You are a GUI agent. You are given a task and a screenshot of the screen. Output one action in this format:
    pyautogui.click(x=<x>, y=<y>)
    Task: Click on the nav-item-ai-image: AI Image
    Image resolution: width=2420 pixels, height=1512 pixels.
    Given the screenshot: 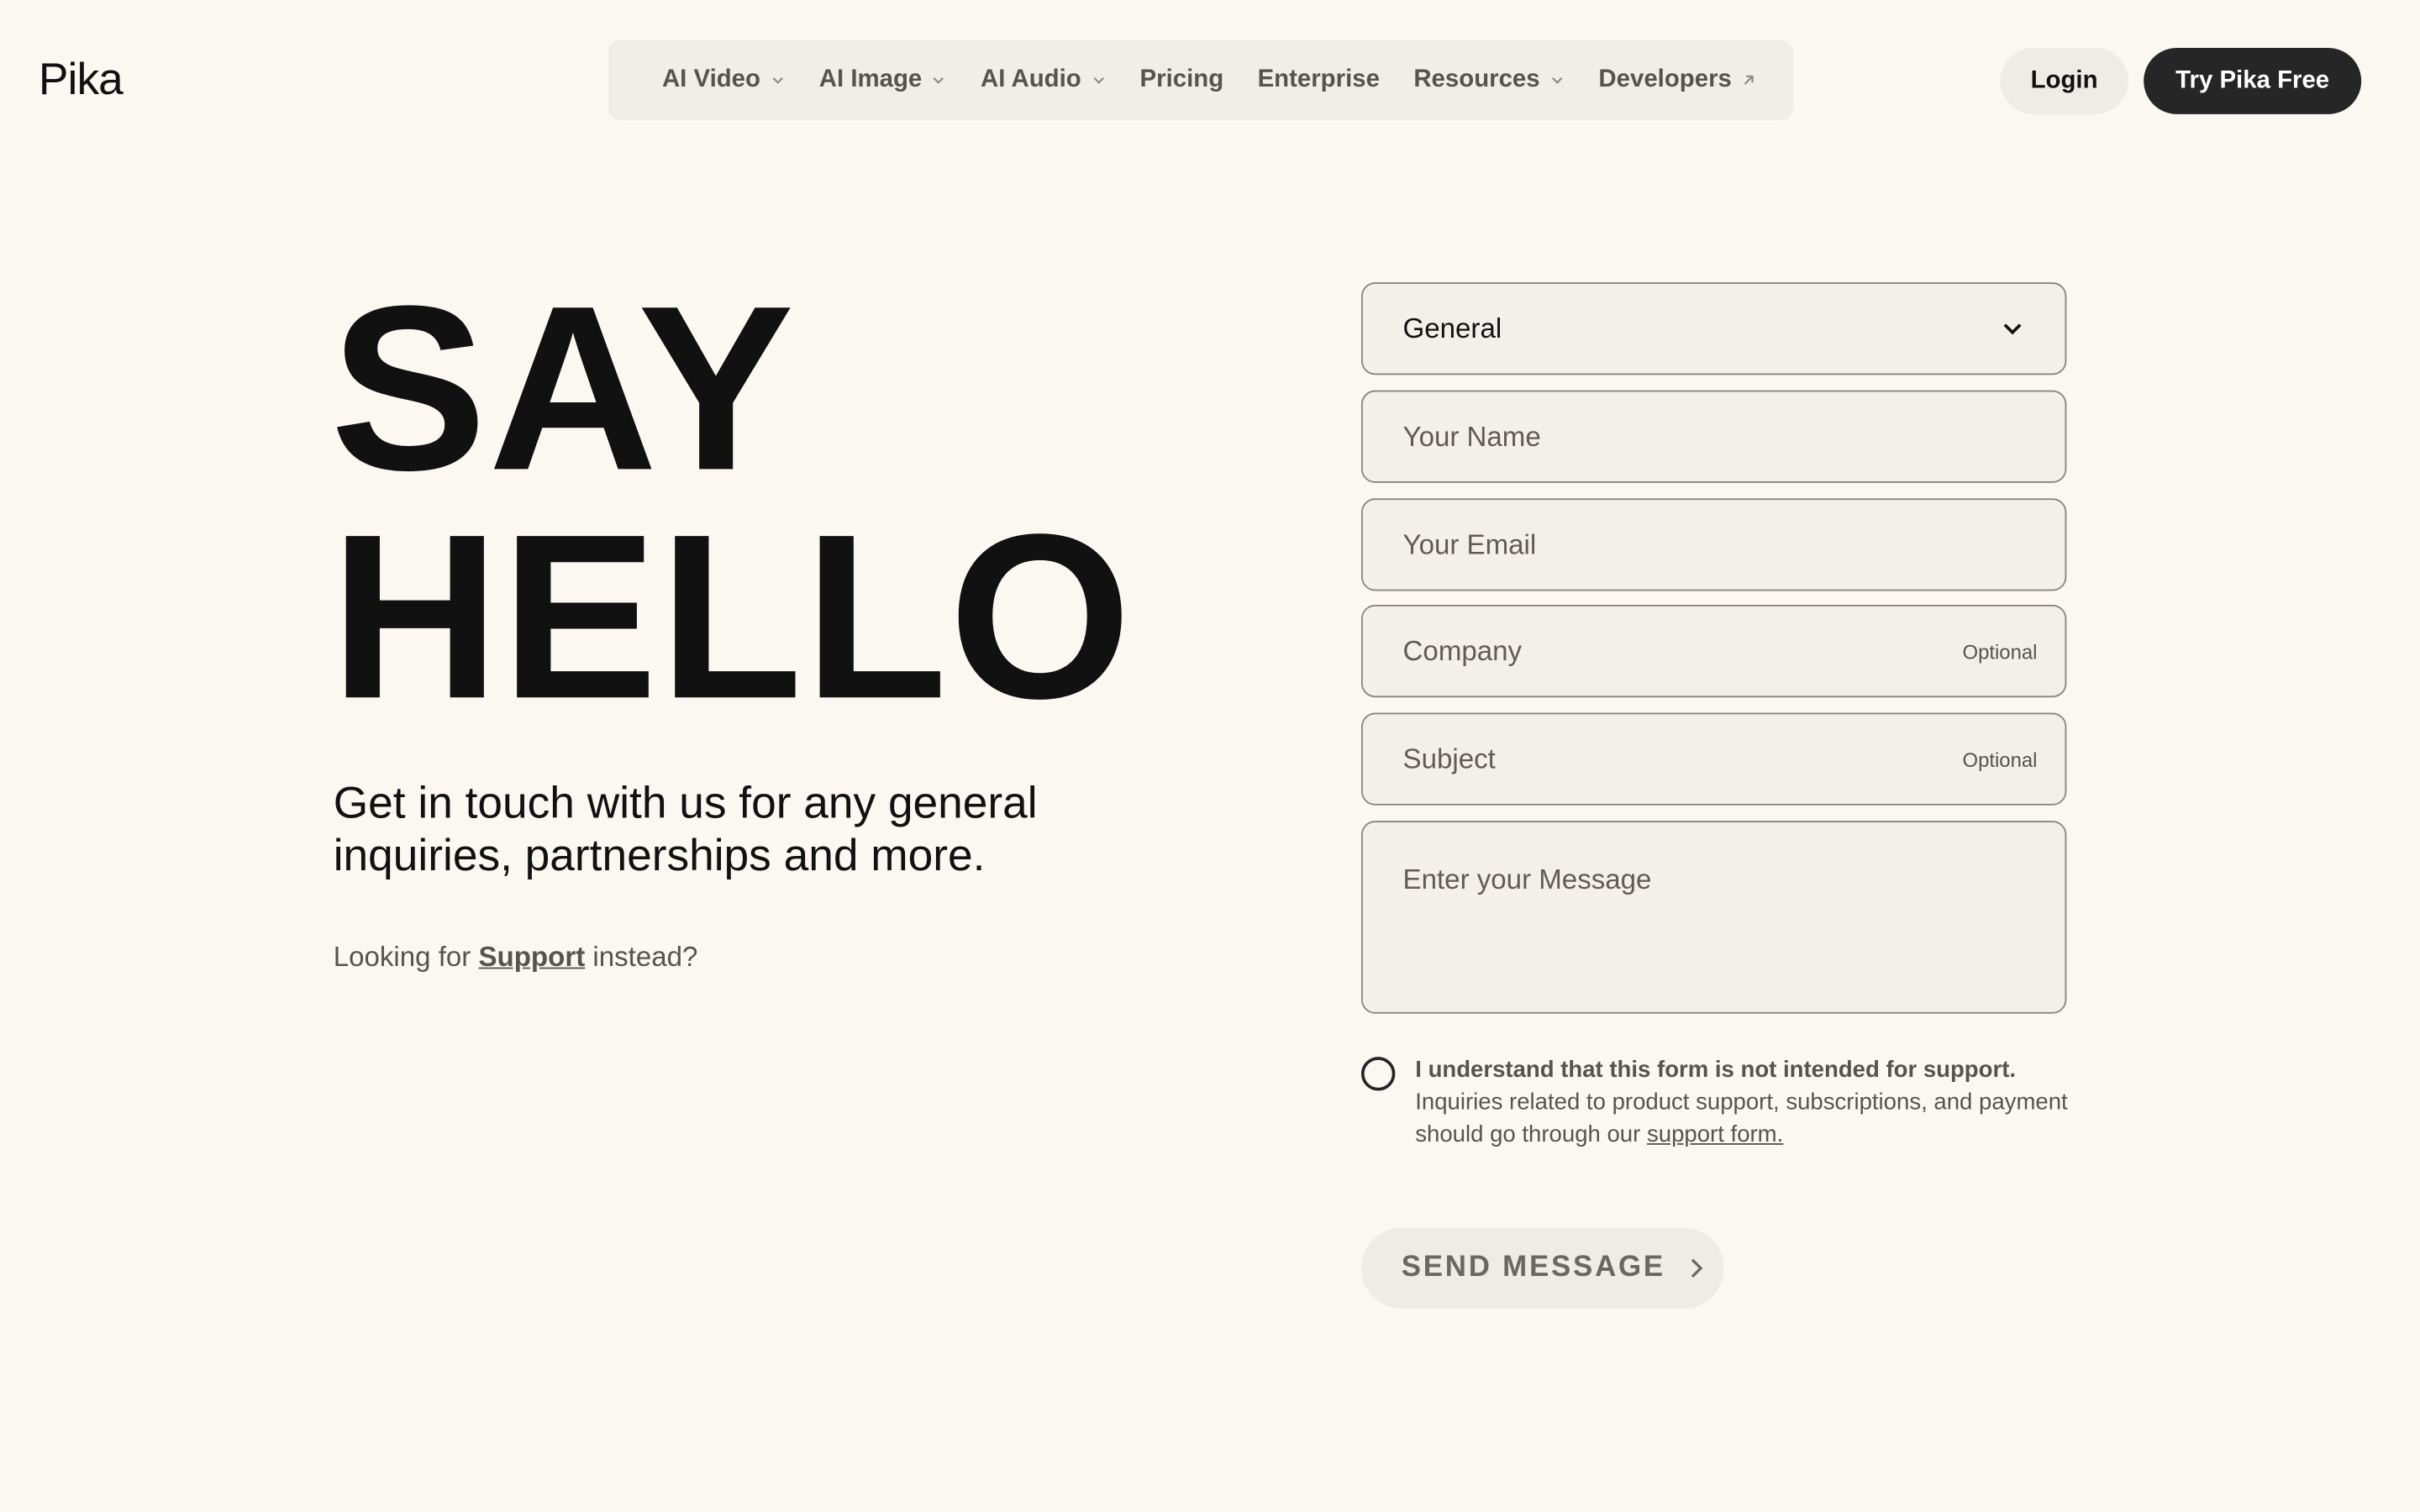 What is the action you would take?
    pyautogui.click(x=883, y=80)
    